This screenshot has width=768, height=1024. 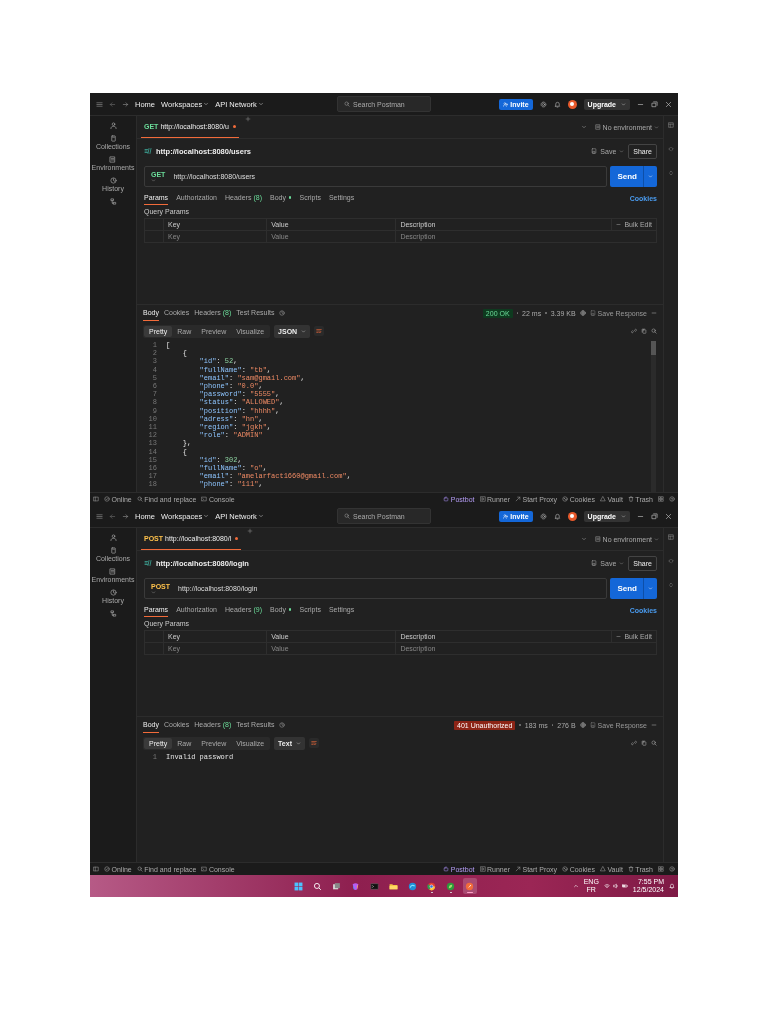 I want to click on battery-icon, so click(x=624, y=886).